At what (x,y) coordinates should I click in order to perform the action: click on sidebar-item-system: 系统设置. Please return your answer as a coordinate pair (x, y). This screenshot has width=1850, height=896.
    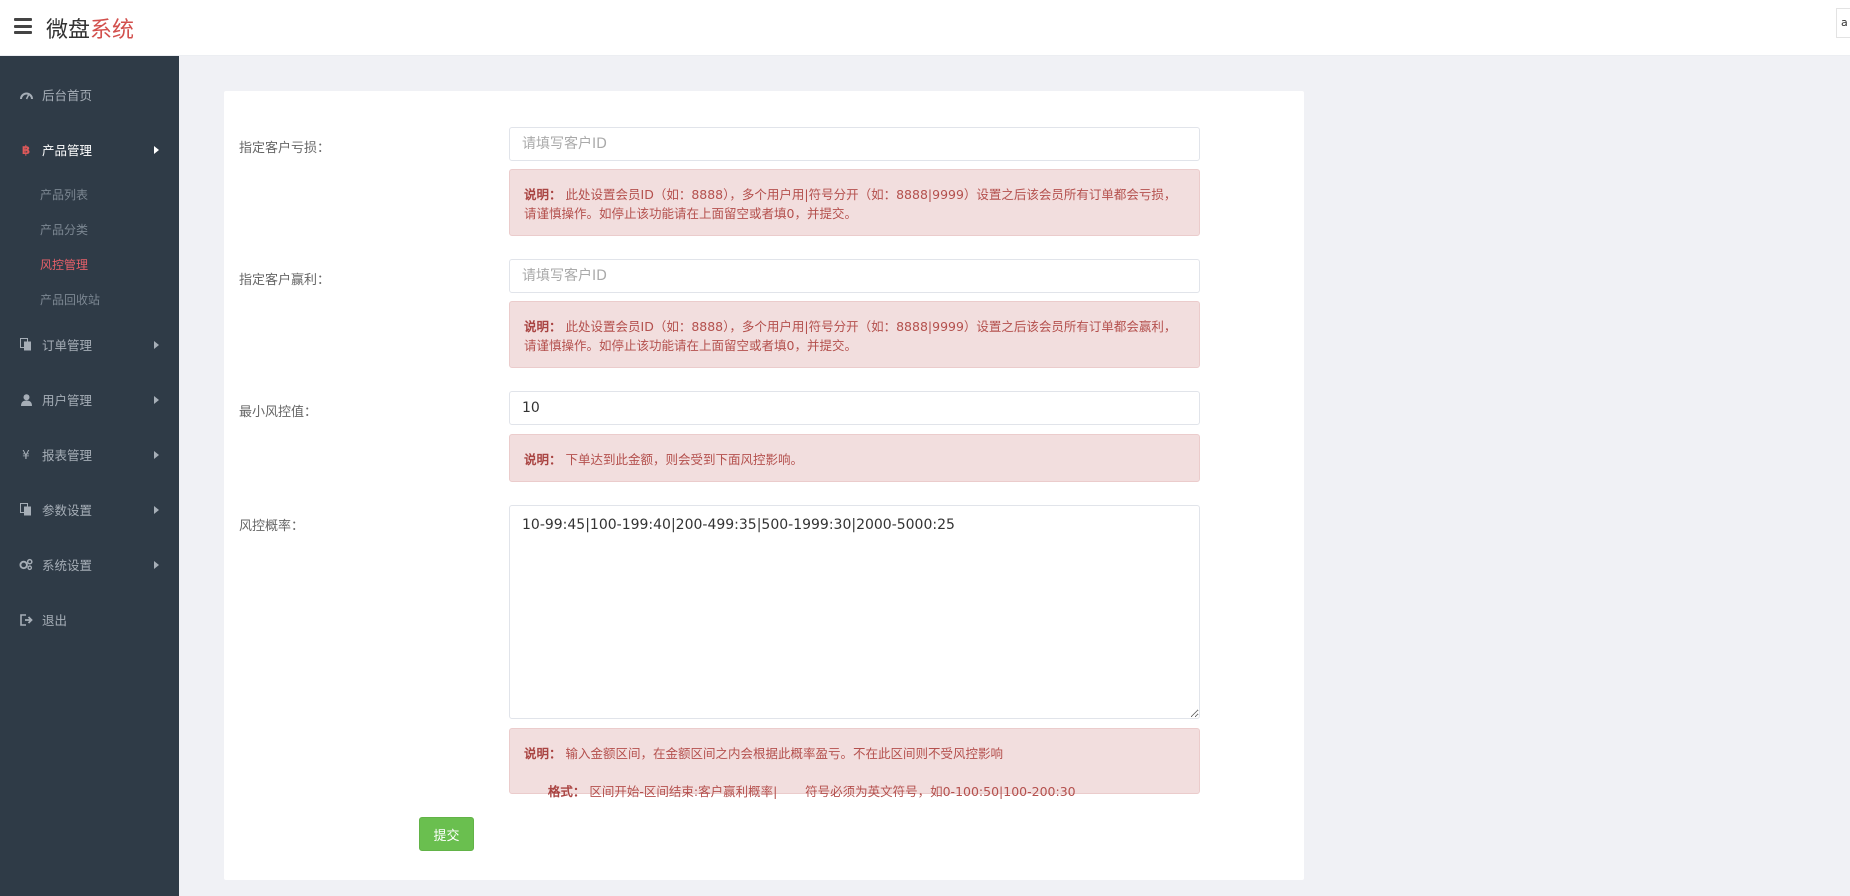
    Looking at the image, I should click on (89, 564).